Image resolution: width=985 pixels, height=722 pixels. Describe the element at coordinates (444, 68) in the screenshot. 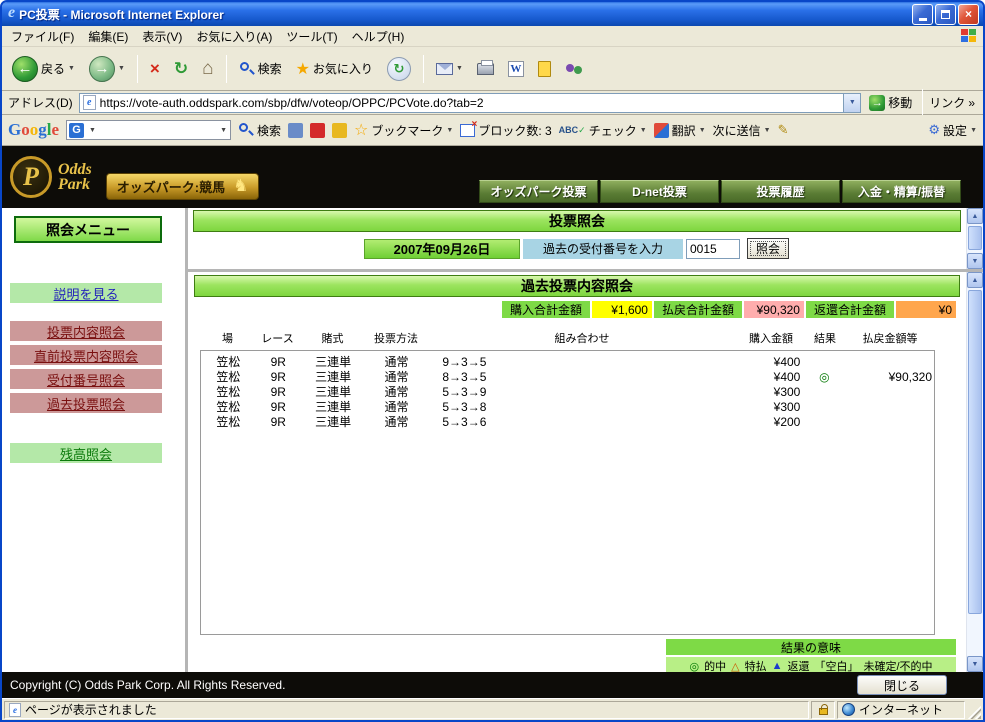

I see `mail-icon` at that location.